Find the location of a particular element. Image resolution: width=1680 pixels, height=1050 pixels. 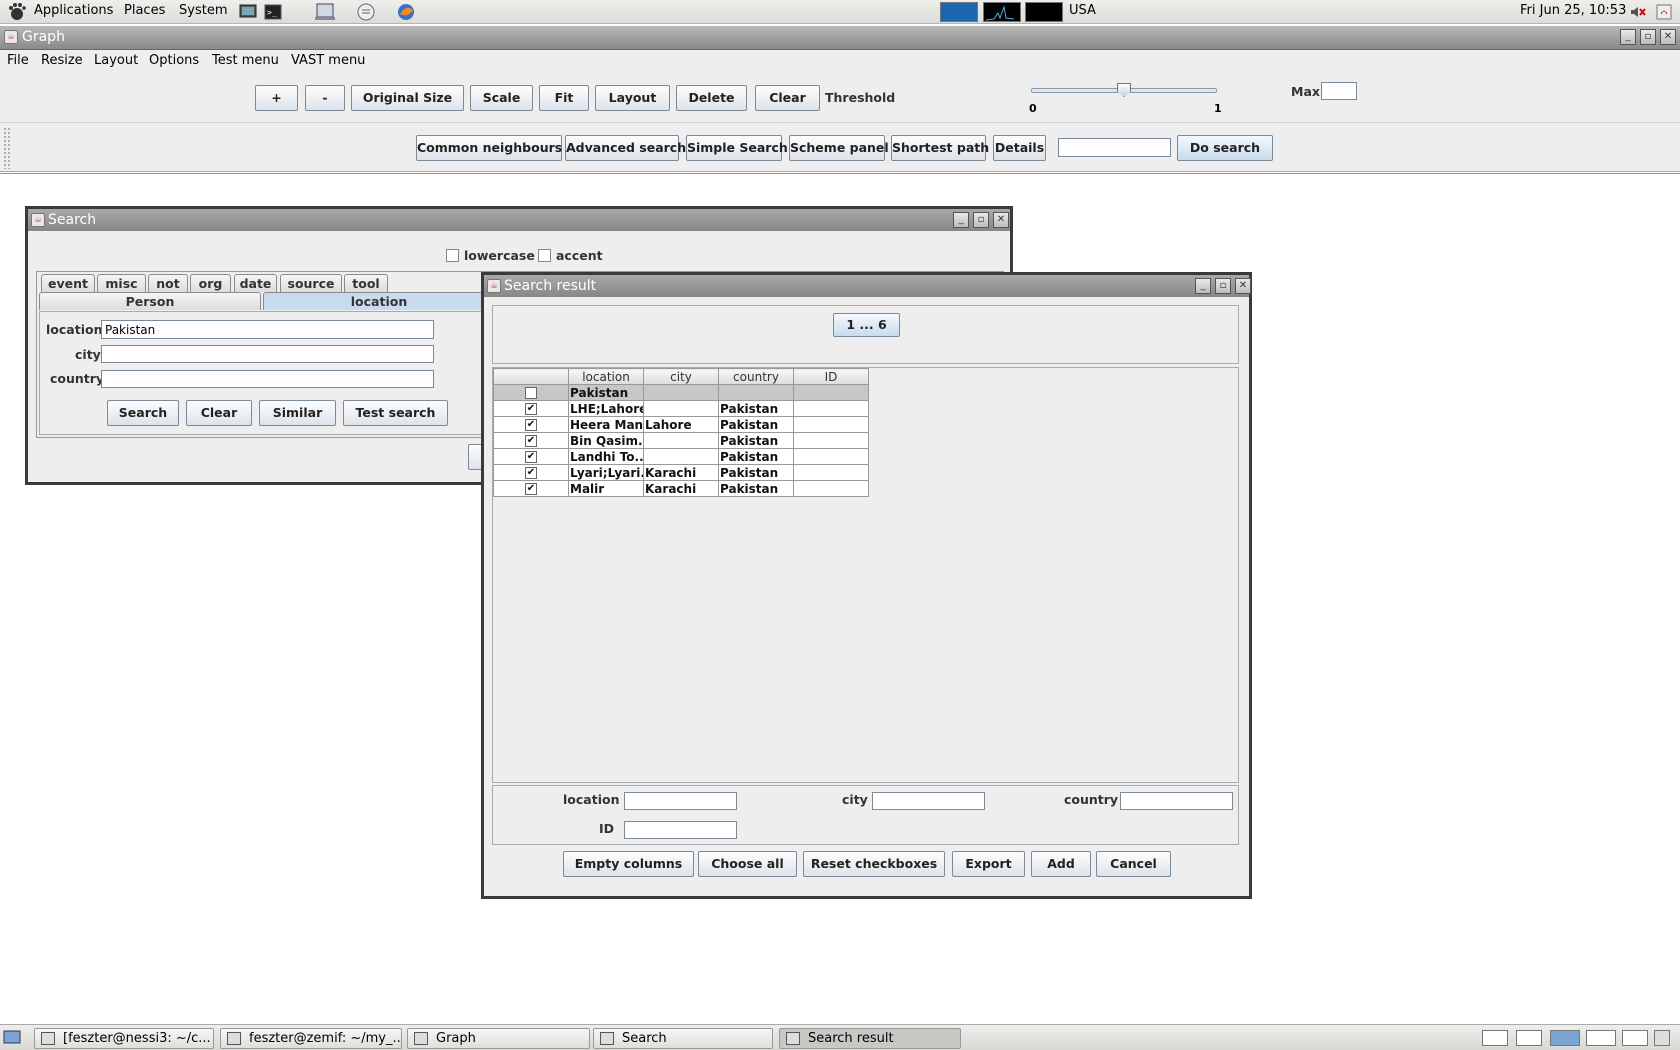

shortest-path-button: Shortest path is located at coordinates (940, 148).